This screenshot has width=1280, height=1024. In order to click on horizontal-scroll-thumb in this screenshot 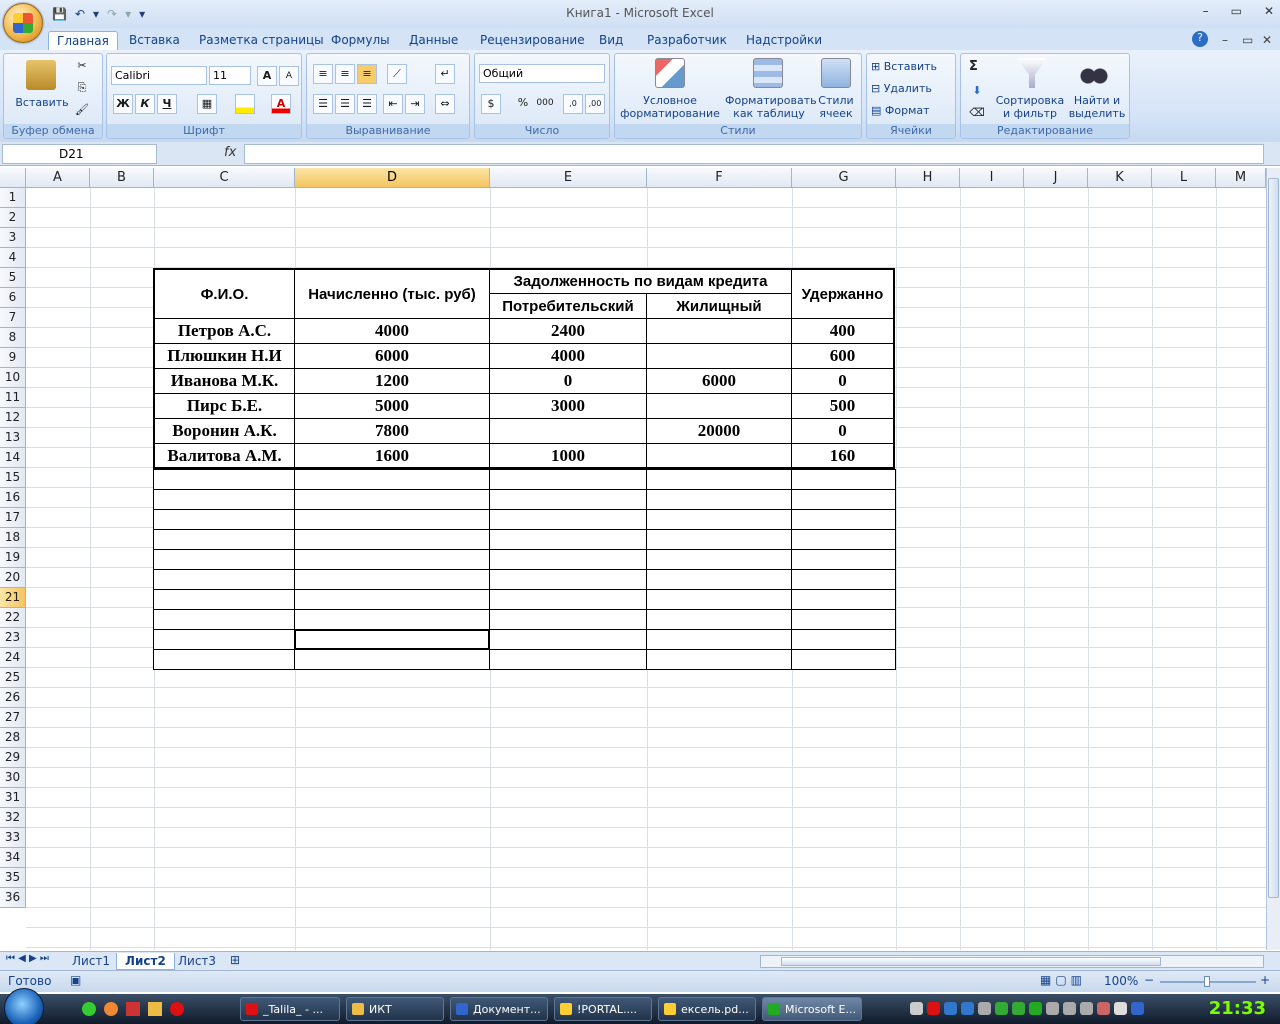, I will do `click(971, 961)`.